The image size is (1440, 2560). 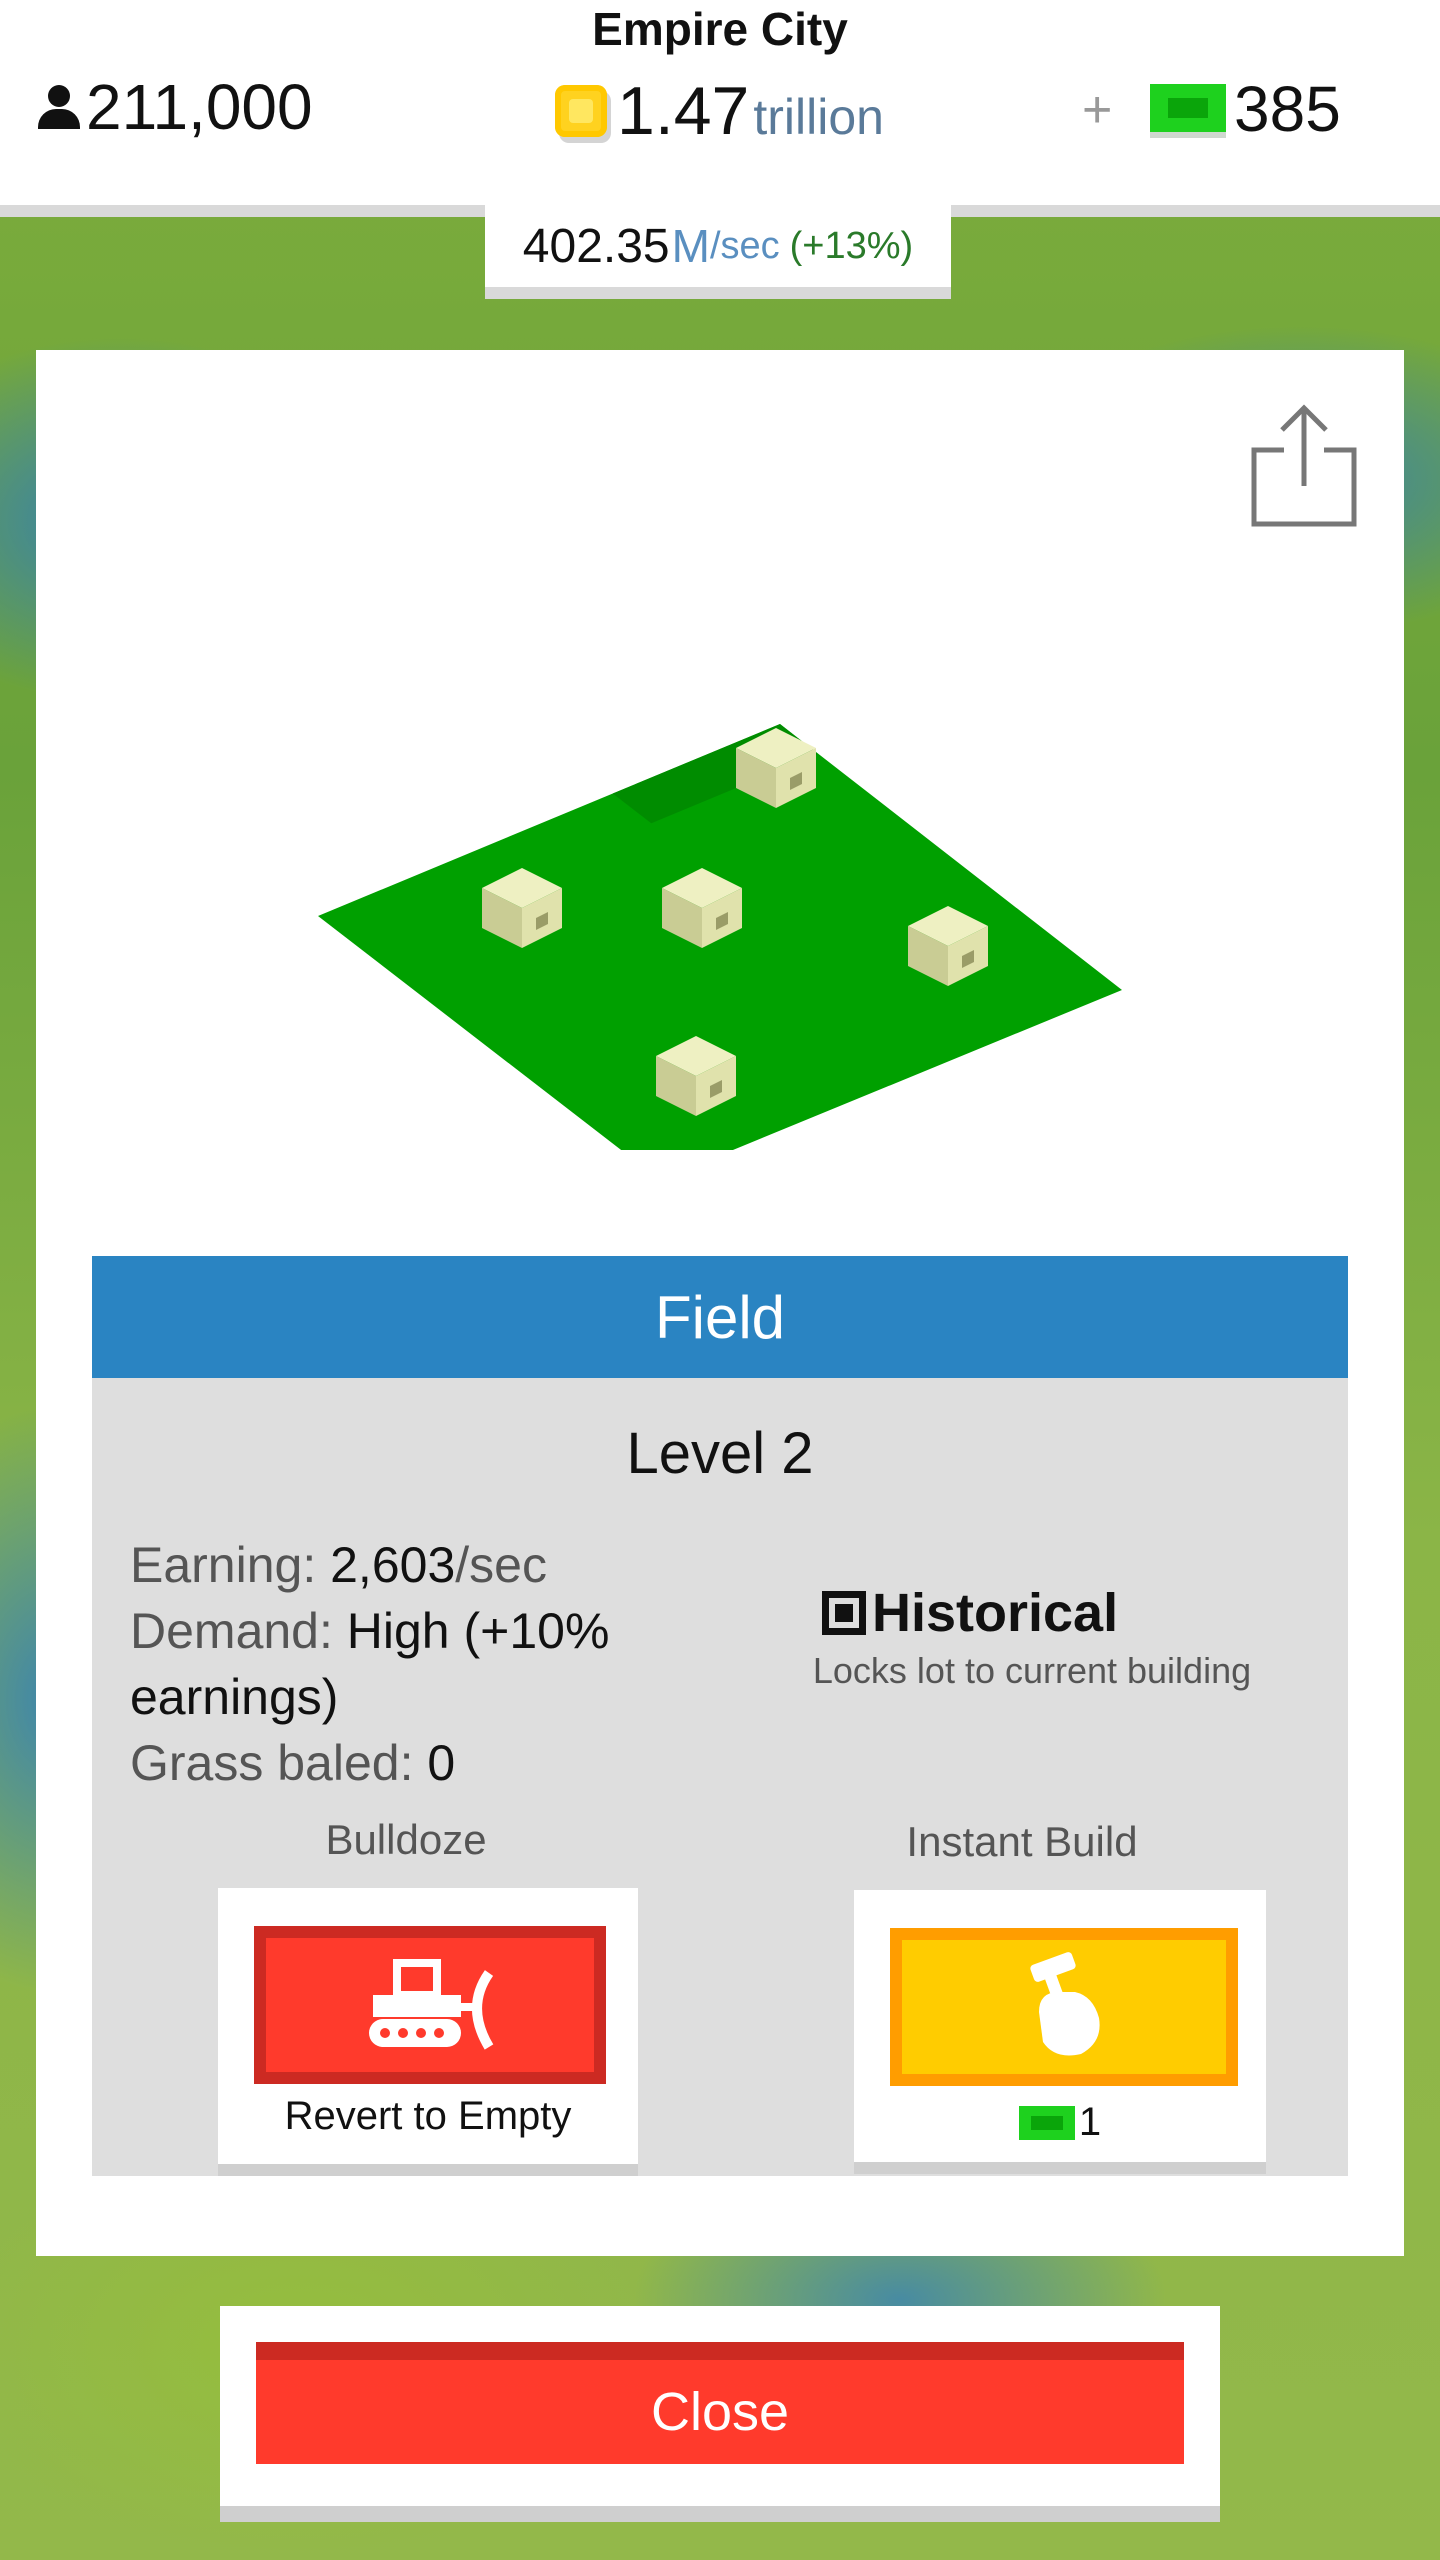 I want to click on money-value: 1.47, so click(x=683, y=111).